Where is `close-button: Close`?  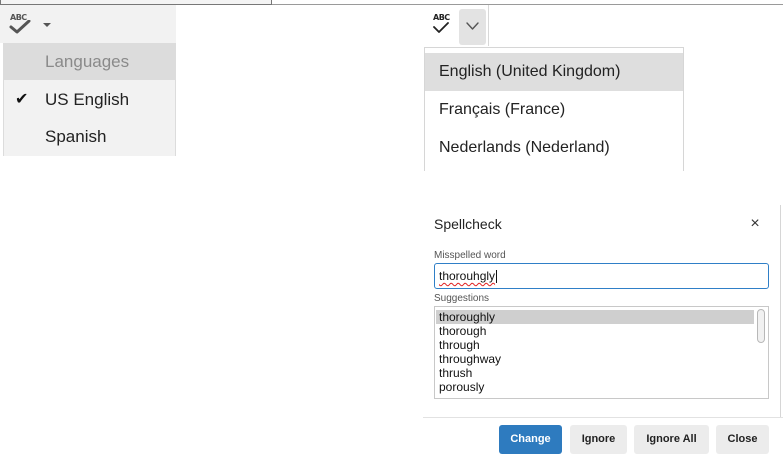
close-button: Close is located at coordinates (742, 439).